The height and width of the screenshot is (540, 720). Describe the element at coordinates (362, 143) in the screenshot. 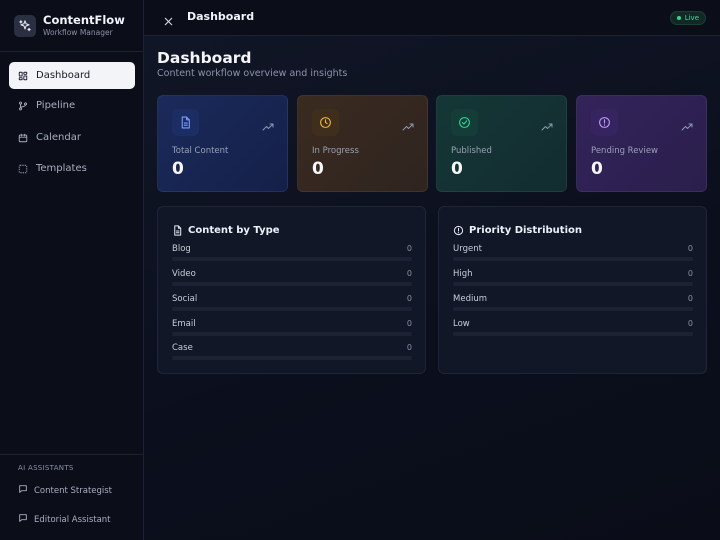

I see `stat-card-in-progress: In Progress 0` at that location.